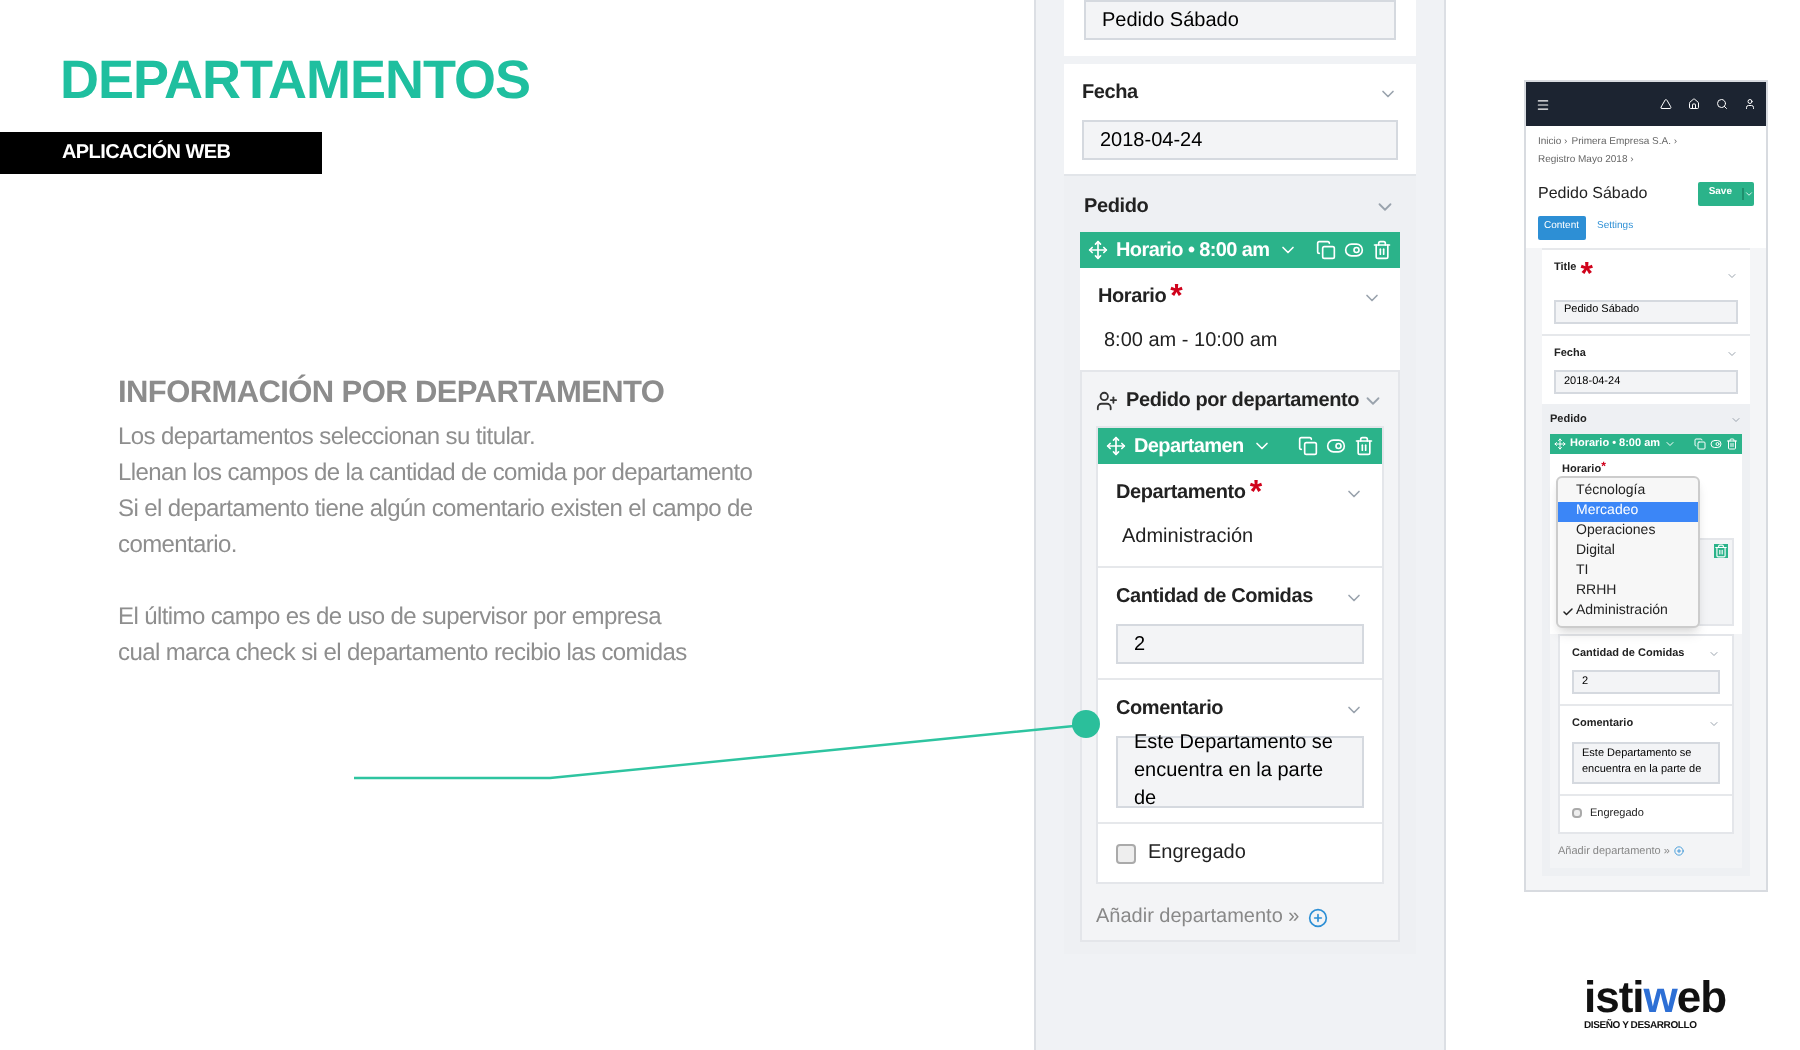  What do you see at coordinates (1214, 598) in the screenshot?
I see `field-label: Cantidad de Comidas` at bounding box center [1214, 598].